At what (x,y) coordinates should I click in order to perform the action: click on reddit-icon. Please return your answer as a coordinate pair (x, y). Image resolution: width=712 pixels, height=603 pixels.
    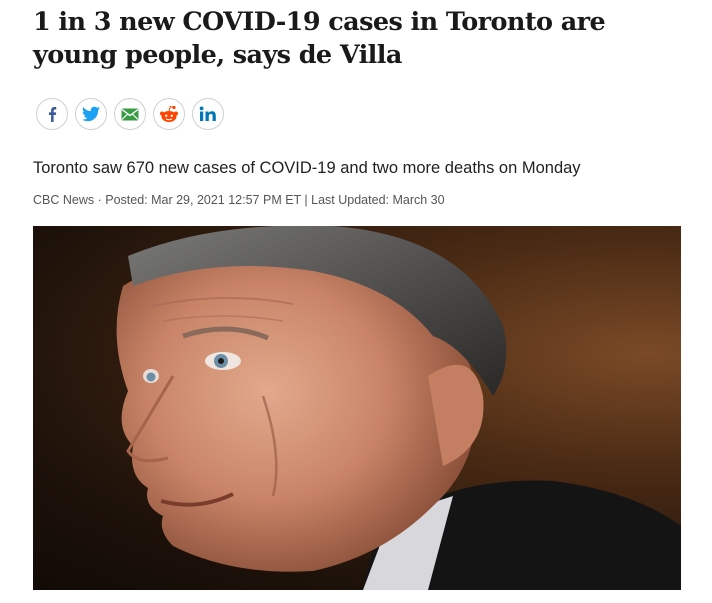
    Looking at the image, I should click on (169, 113).